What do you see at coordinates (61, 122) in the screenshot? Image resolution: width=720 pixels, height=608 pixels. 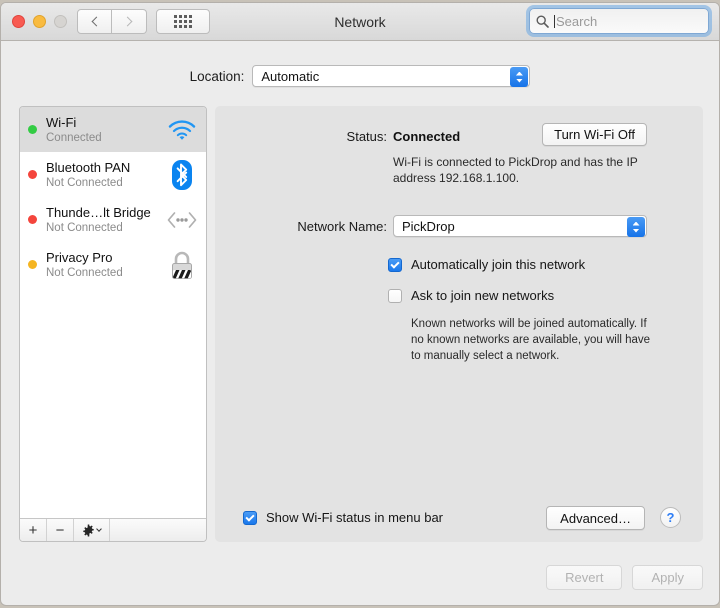 I see `service-name: Wi-Fi` at bounding box center [61, 122].